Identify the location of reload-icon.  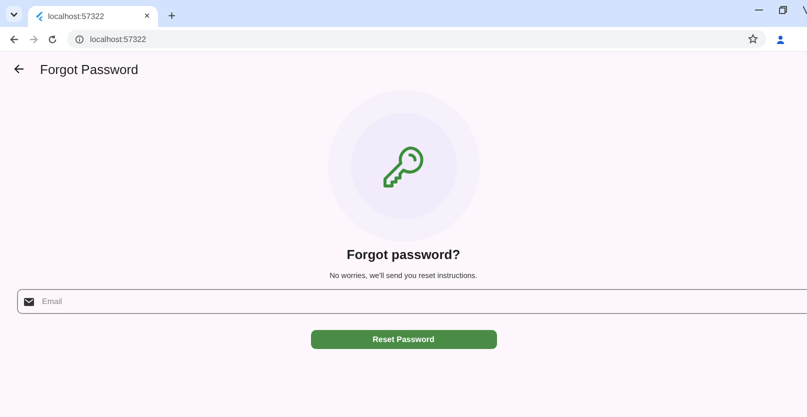
(52, 39).